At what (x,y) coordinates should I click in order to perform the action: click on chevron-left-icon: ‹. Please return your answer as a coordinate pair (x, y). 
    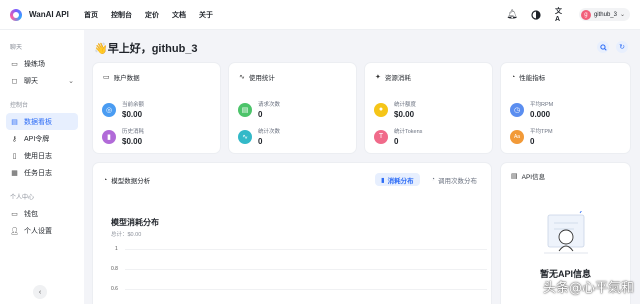
    Looking at the image, I should click on (40, 292).